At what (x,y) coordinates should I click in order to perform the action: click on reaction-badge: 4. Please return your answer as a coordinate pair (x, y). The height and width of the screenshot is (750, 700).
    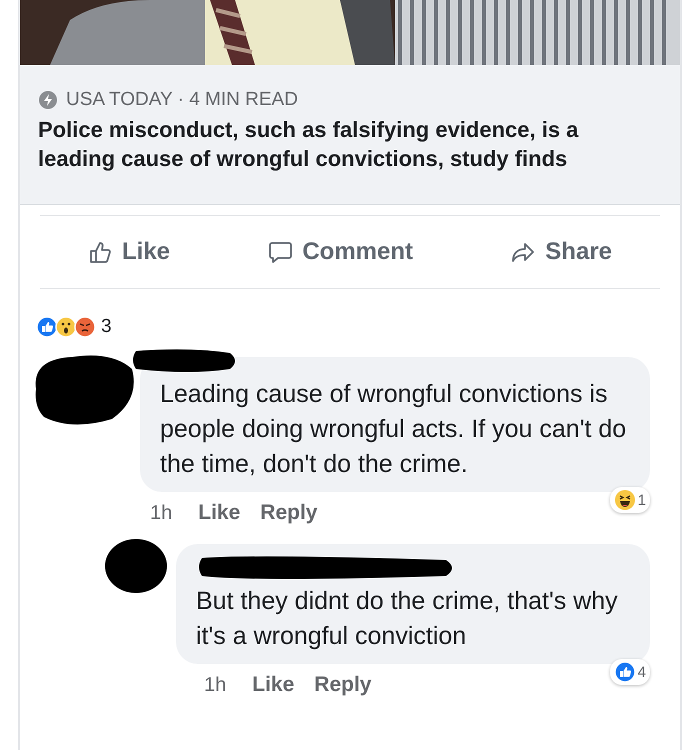
    Looking at the image, I should click on (630, 672).